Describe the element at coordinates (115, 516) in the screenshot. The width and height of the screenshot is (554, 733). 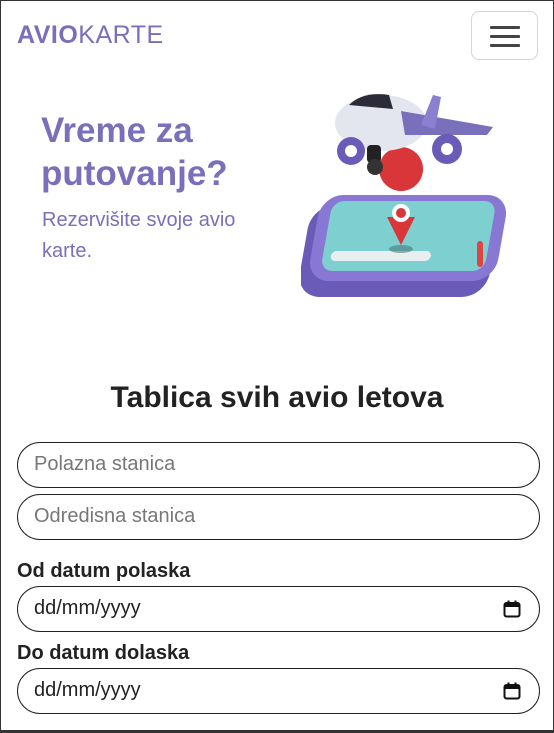
I see `destination-placeholder: Odredisna stanica` at that location.